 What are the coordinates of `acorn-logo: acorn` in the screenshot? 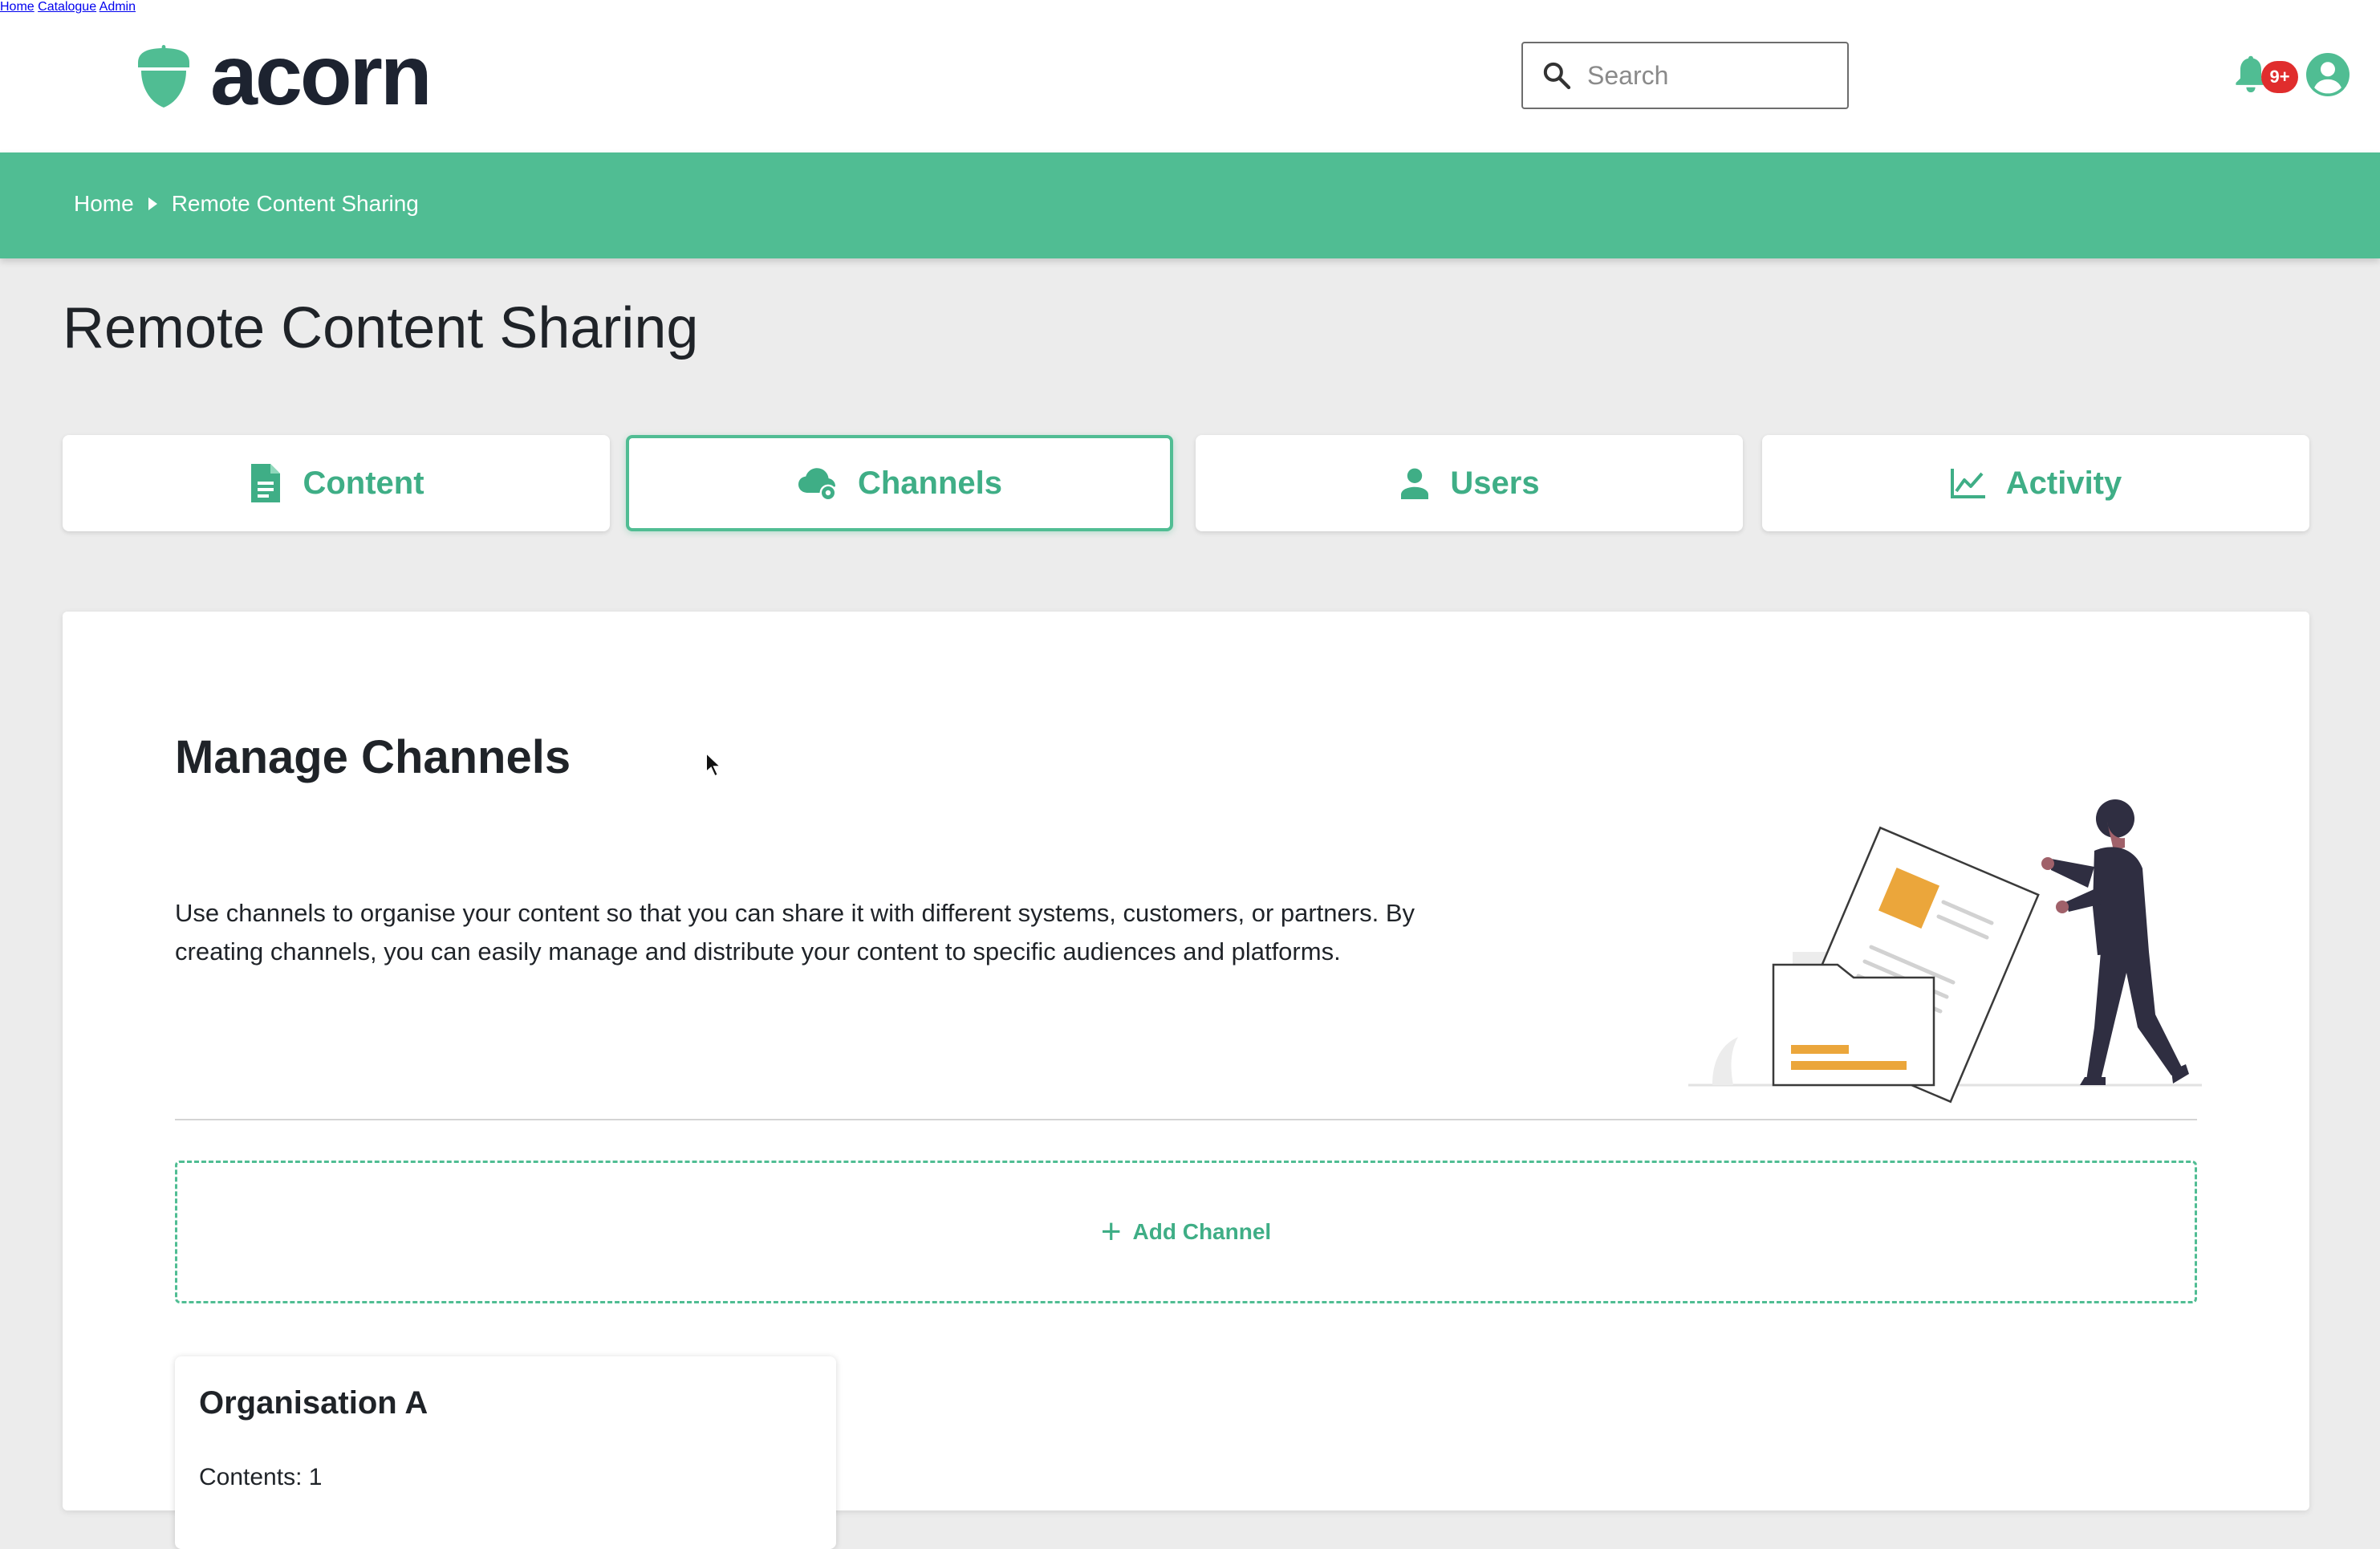 It's located at (283, 75).